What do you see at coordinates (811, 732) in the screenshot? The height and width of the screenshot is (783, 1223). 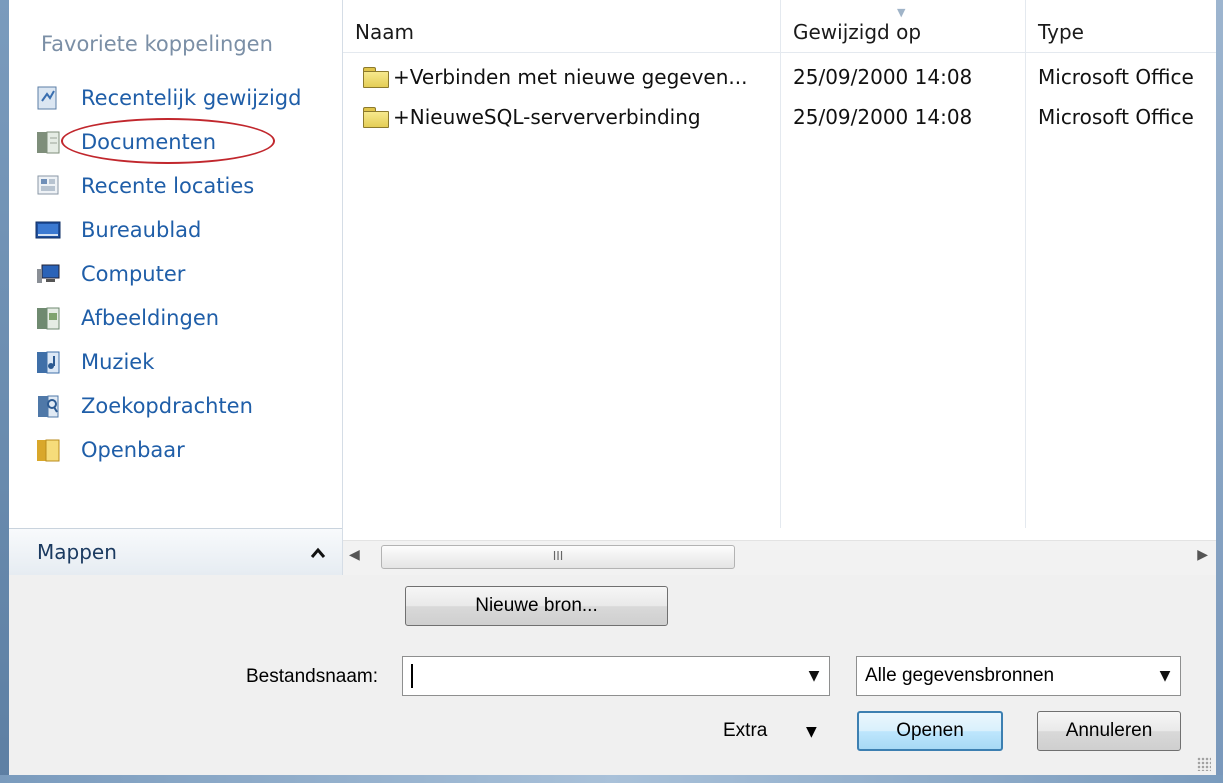 I see `extra-dropdown-icon: ▼` at bounding box center [811, 732].